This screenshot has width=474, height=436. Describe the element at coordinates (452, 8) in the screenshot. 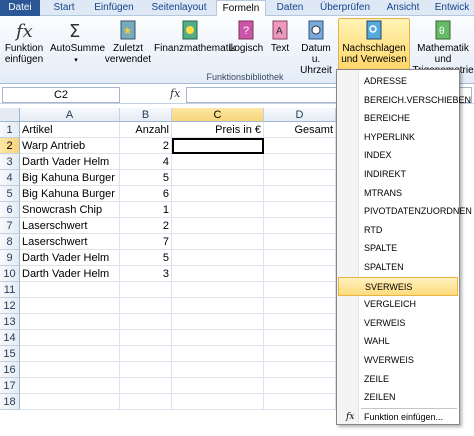

I see `tab-entwicklertools: Entwick` at that location.